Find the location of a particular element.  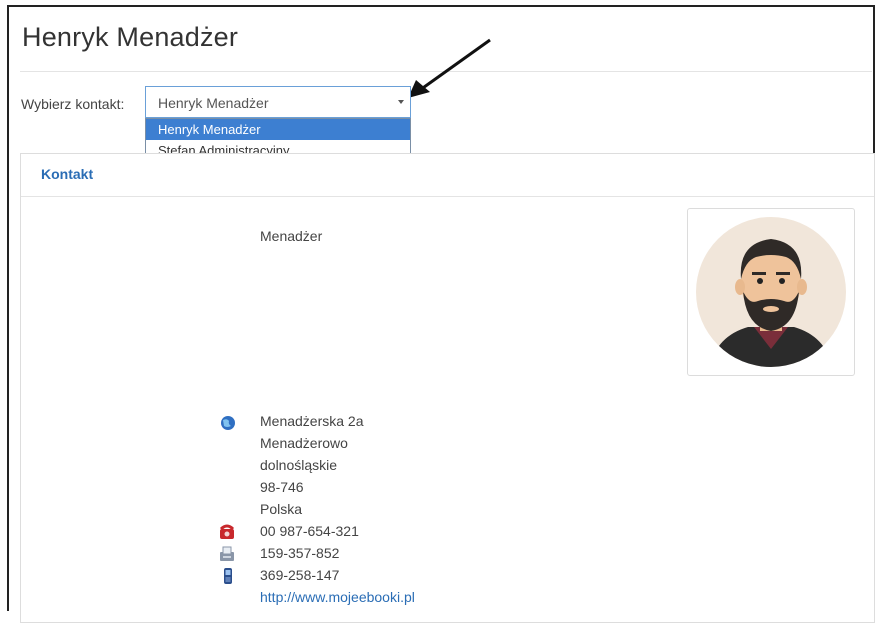

phone-number: 00 987-654-321 is located at coordinates (309, 531).